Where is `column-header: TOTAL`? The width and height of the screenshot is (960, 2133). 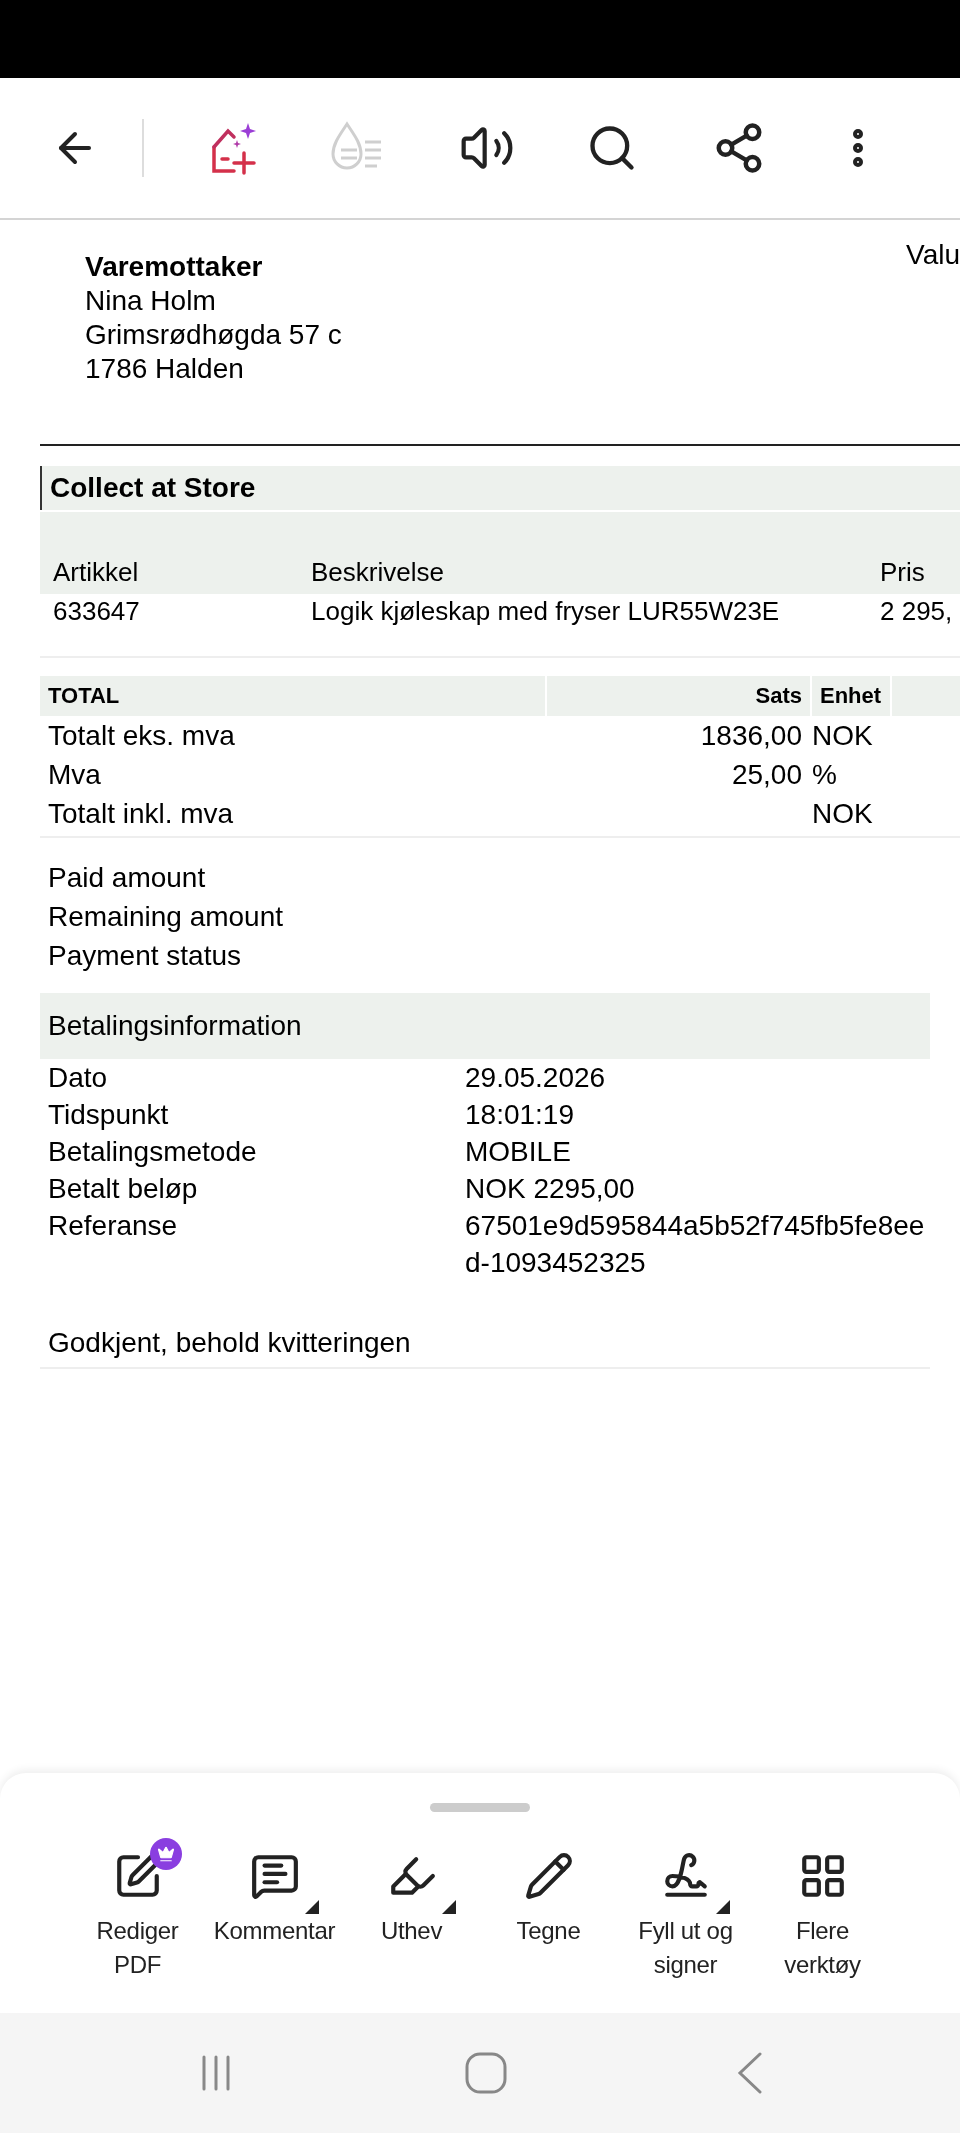 column-header: TOTAL is located at coordinates (292, 696).